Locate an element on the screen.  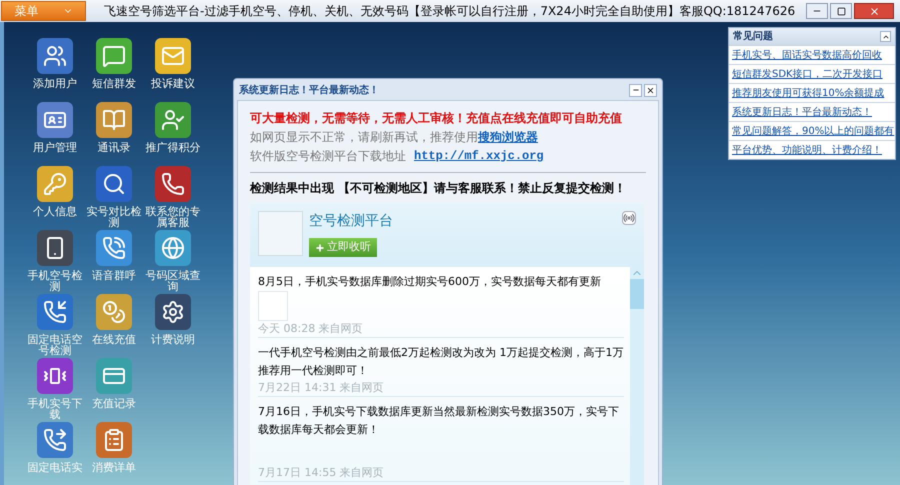
post-time: 7月22日 14:31 来自网页 is located at coordinates (321, 388).